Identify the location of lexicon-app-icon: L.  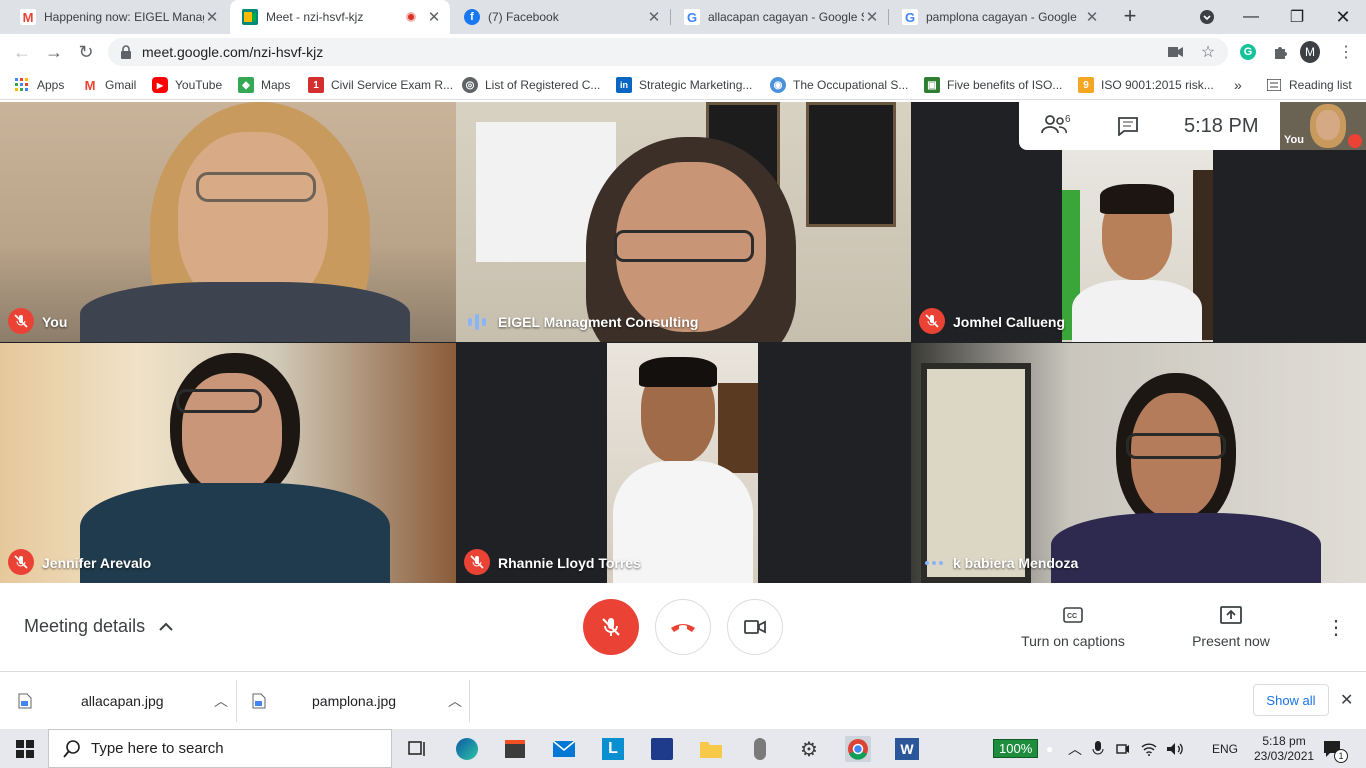
(613, 749).